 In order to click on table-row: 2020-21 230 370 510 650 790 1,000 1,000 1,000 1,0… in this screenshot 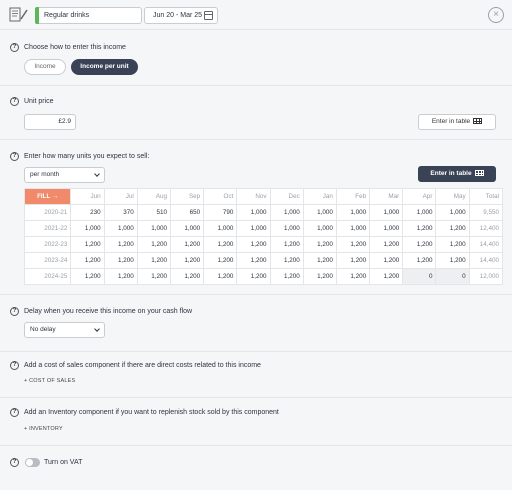, I will do `click(263, 212)`.